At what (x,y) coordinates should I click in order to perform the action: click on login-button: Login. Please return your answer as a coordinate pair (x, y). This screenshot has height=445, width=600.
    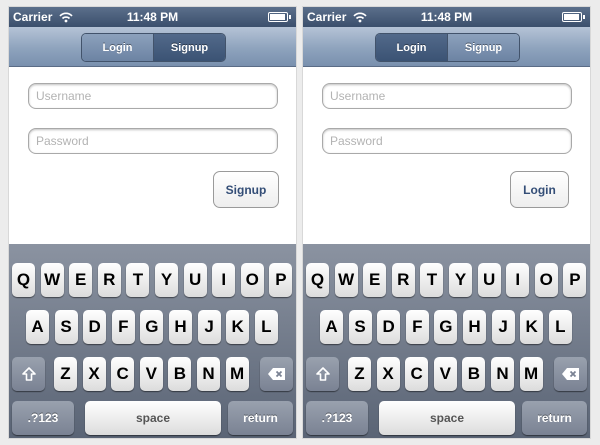
    Looking at the image, I should click on (539, 189).